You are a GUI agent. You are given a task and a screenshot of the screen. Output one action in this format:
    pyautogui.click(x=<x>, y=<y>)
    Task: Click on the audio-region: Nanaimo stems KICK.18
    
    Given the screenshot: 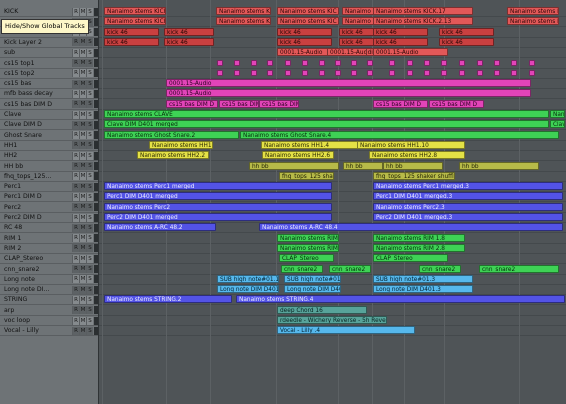 What is the action you would take?
    pyautogui.click(x=533, y=11)
    